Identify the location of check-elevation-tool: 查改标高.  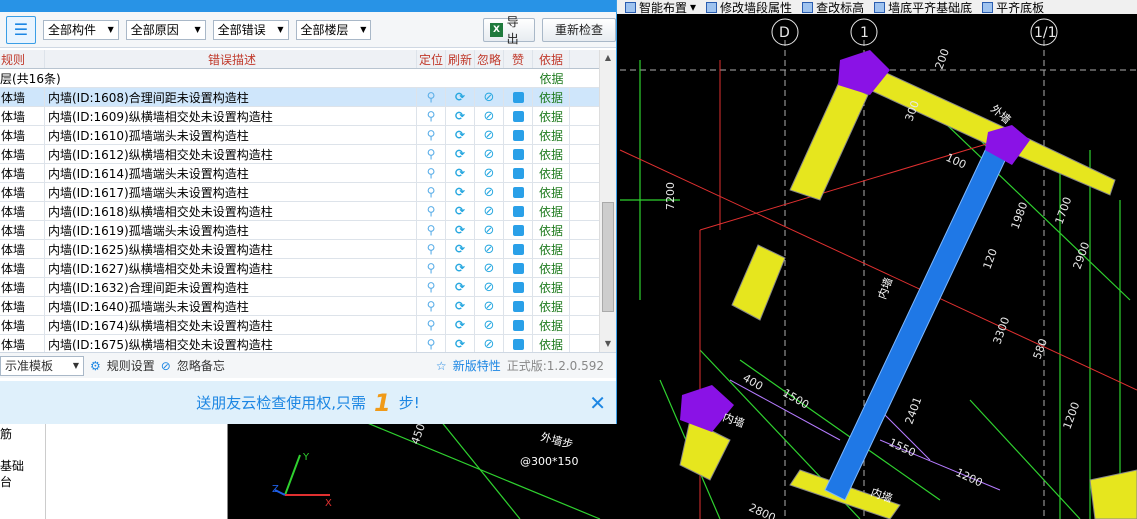
(833, 7).